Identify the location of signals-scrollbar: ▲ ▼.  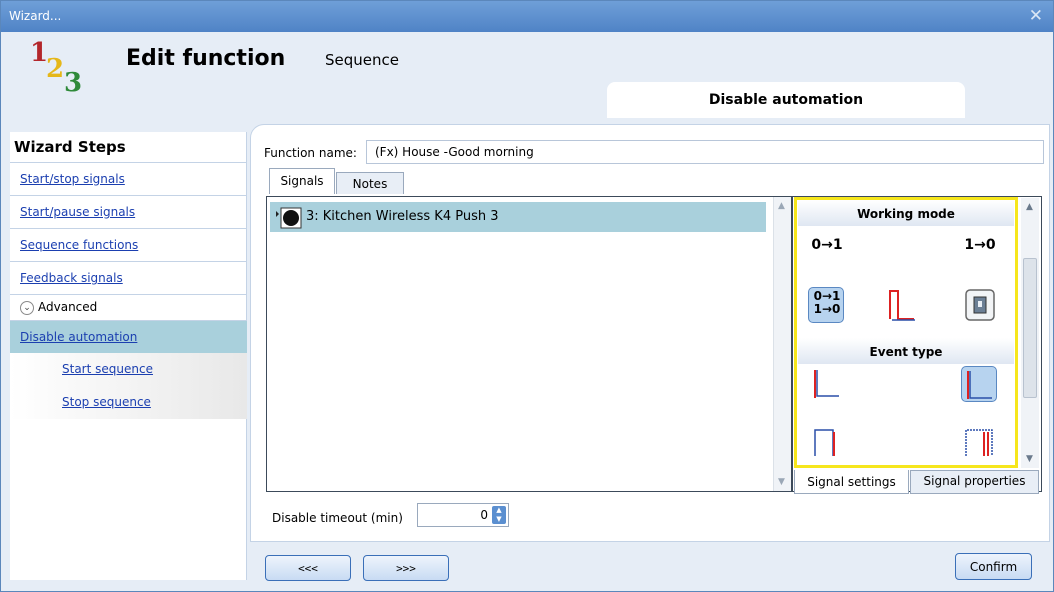
(782, 344).